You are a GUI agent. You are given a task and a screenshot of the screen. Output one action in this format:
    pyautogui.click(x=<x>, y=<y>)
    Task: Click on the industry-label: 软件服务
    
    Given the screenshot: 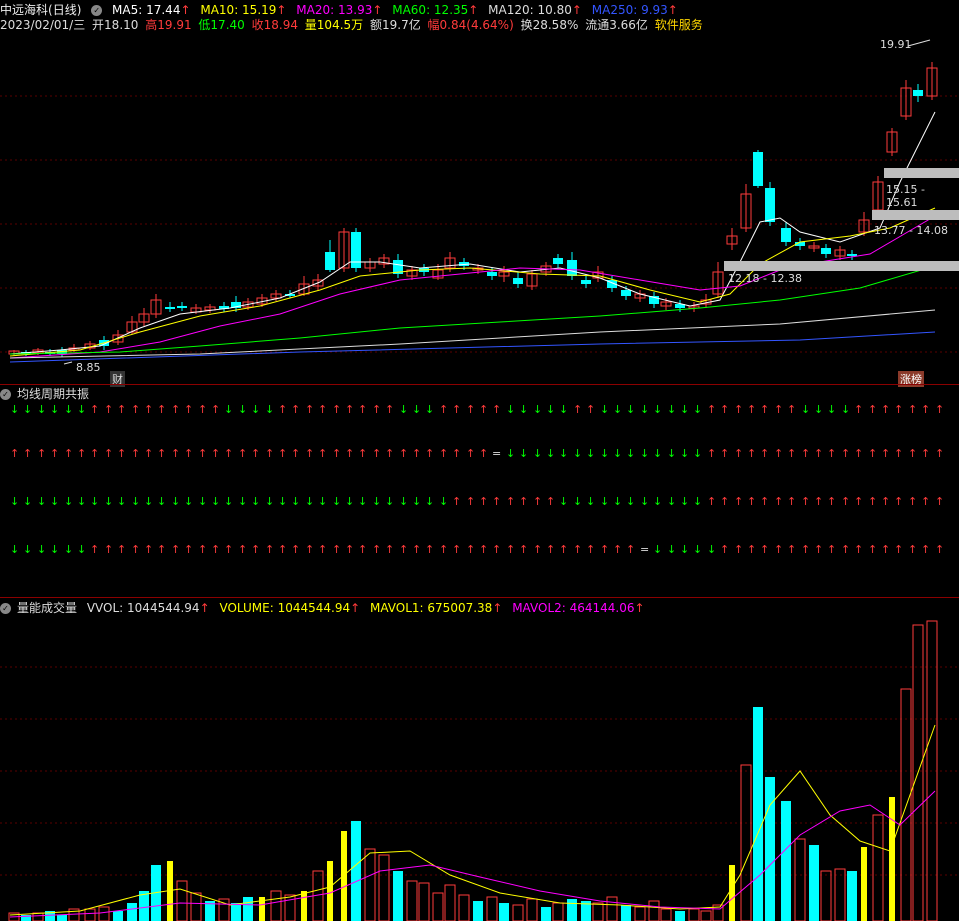 What is the action you would take?
    pyautogui.click(x=679, y=25)
    